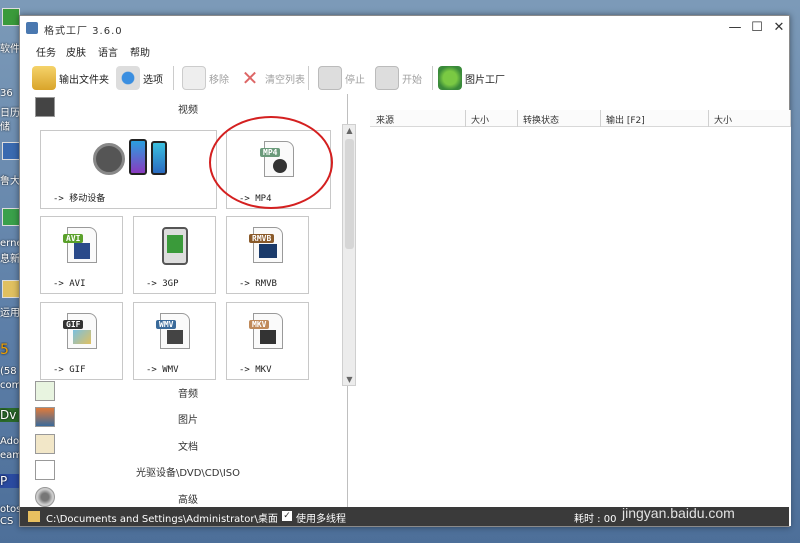 The image size is (800, 543). I want to click on tile-label: -> RMVB, so click(258, 284).